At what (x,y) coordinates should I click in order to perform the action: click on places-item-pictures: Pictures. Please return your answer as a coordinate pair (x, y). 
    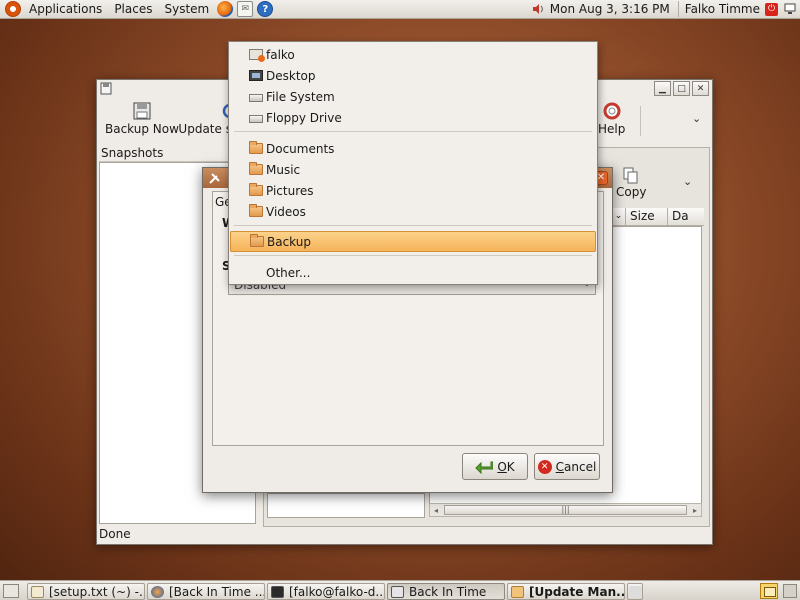
    Looking at the image, I should click on (413, 190).